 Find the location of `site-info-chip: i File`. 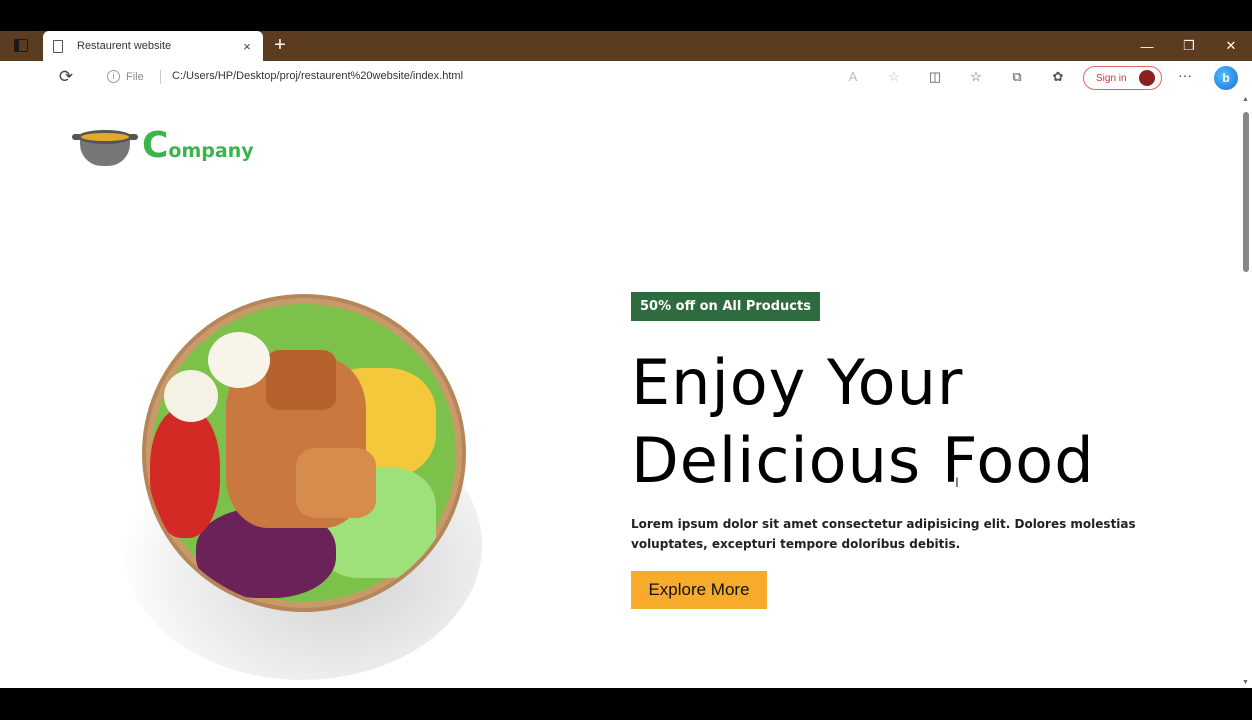

site-info-chip: i File is located at coordinates (125, 76).